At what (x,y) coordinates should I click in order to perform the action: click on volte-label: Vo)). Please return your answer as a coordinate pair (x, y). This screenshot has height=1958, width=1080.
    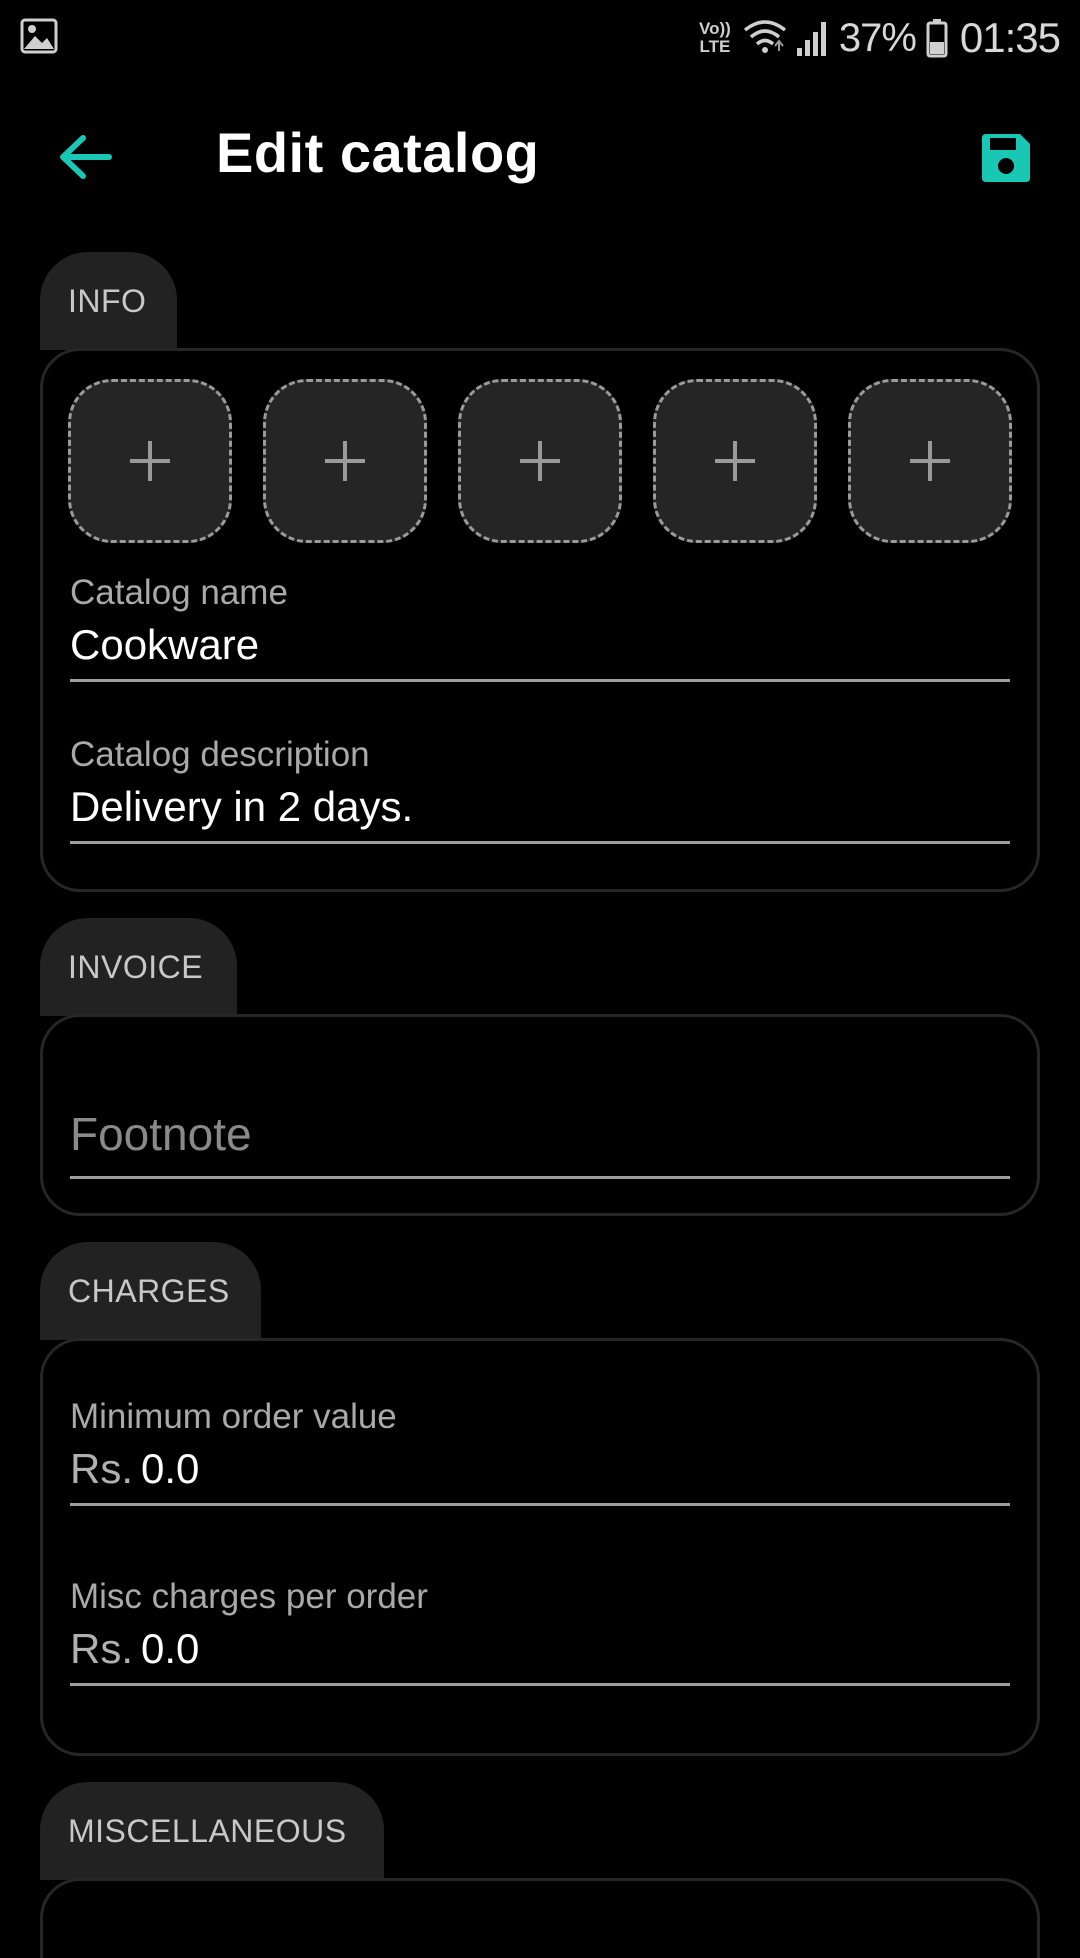
    Looking at the image, I should click on (715, 28).